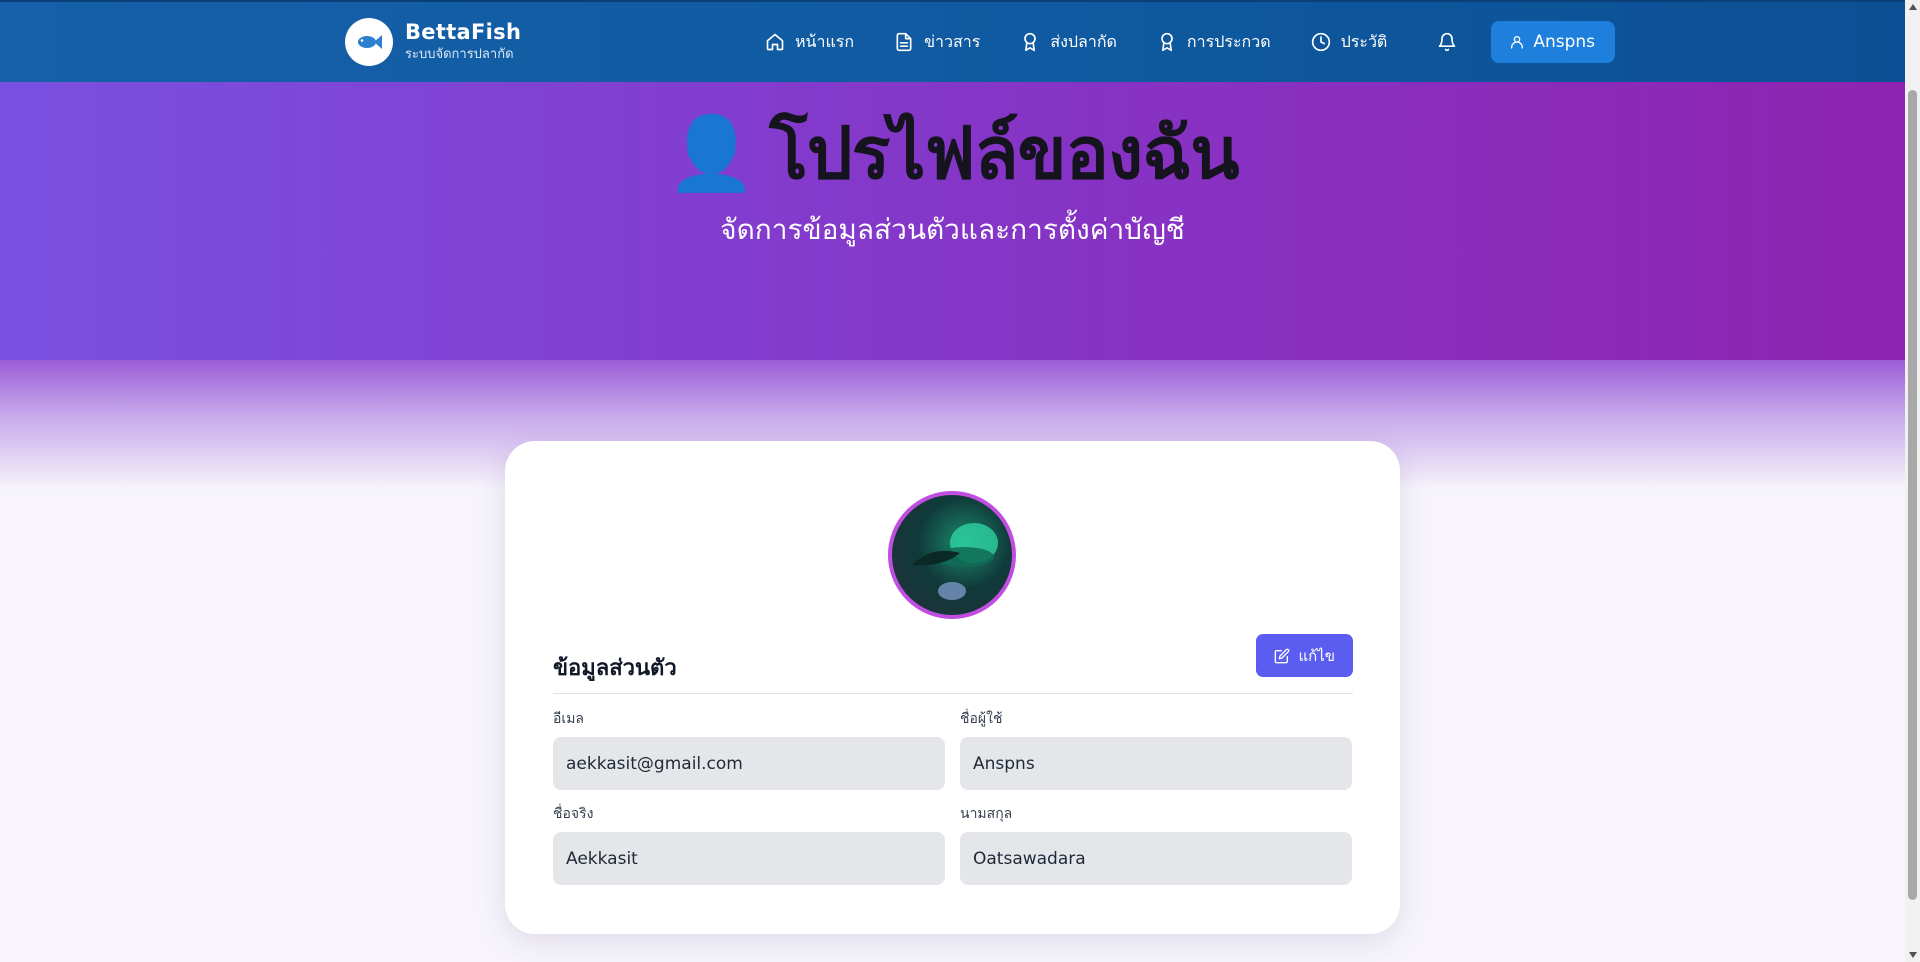 The image size is (1920, 962). What do you see at coordinates (749, 763) in the screenshot?
I see `email-field` at bounding box center [749, 763].